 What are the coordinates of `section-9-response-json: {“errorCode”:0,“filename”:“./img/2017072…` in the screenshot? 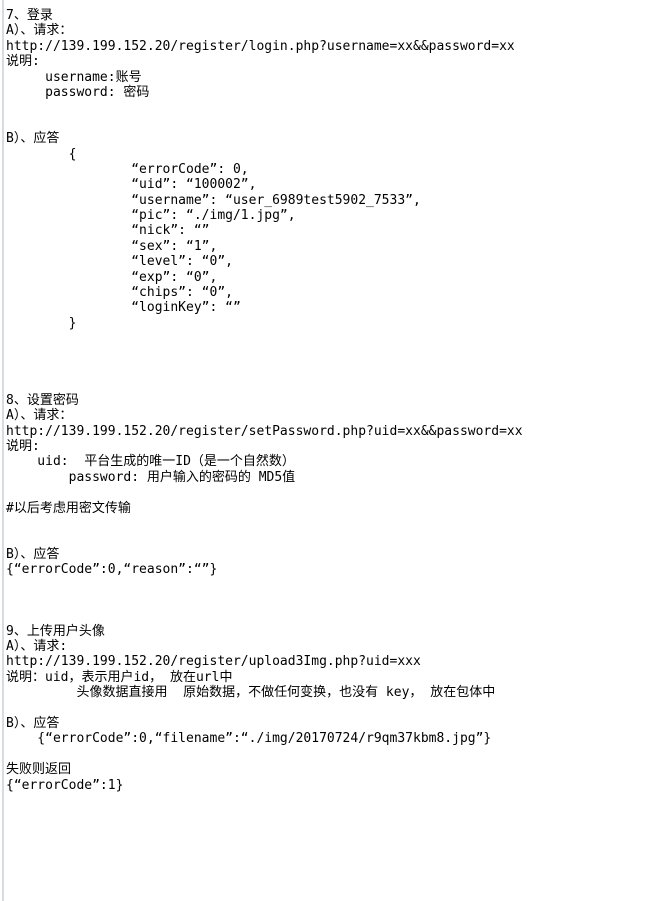 It's located at (249, 739).